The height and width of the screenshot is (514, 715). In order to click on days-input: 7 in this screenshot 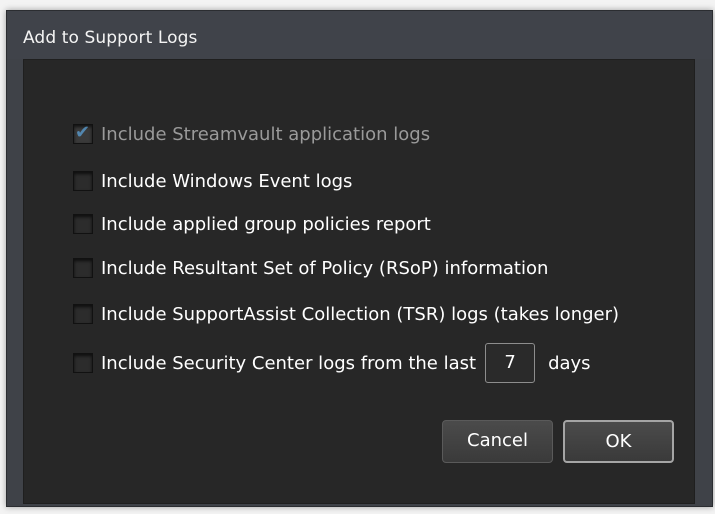, I will do `click(510, 363)`.